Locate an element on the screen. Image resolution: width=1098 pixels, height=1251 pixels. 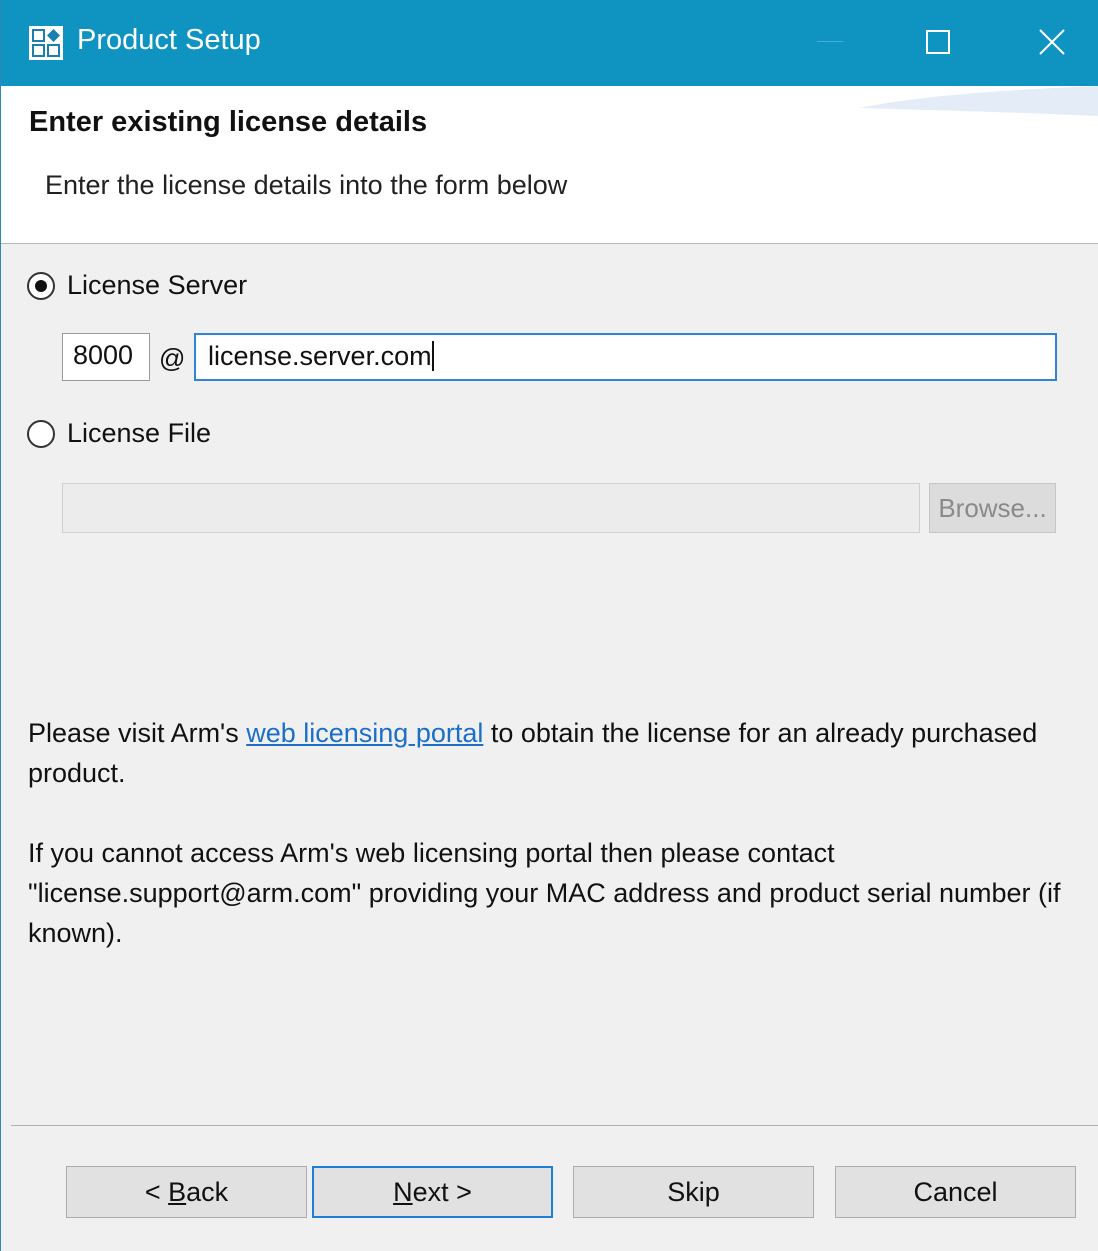
next-button: Next > is located at coordinates (432, 1192).